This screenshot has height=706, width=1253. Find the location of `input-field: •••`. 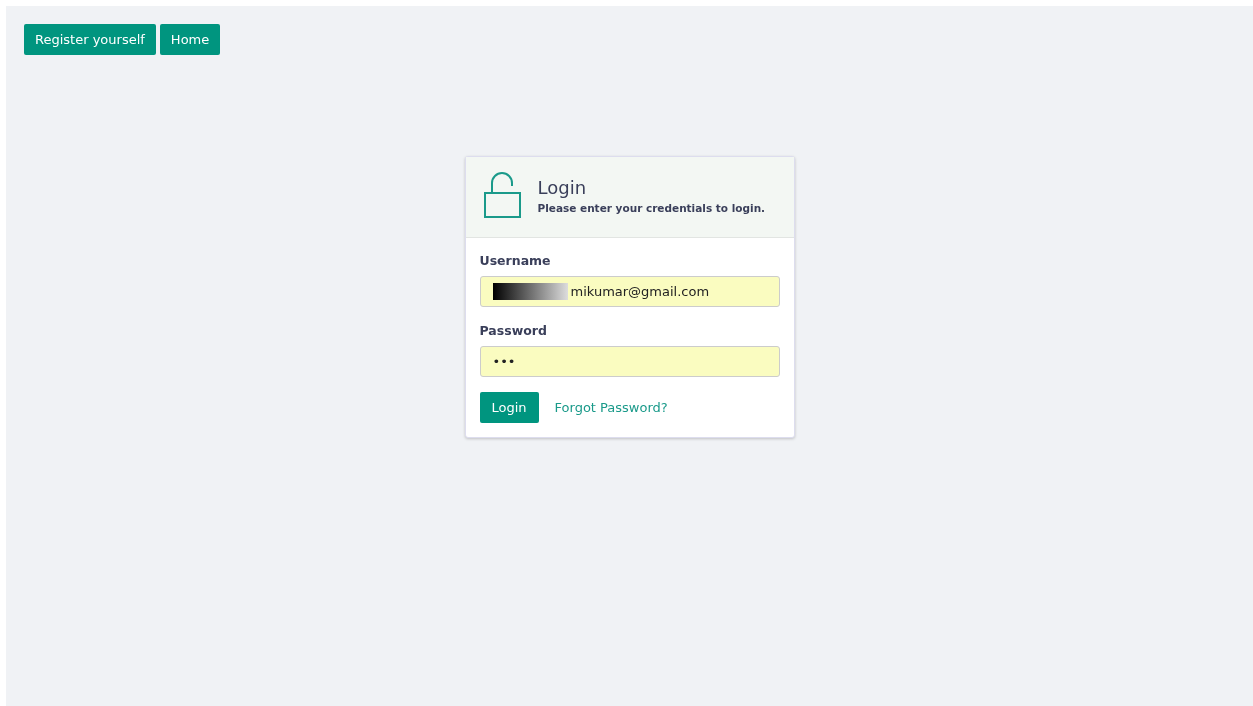

input-field: ••• is located at coordinates (629, 361).